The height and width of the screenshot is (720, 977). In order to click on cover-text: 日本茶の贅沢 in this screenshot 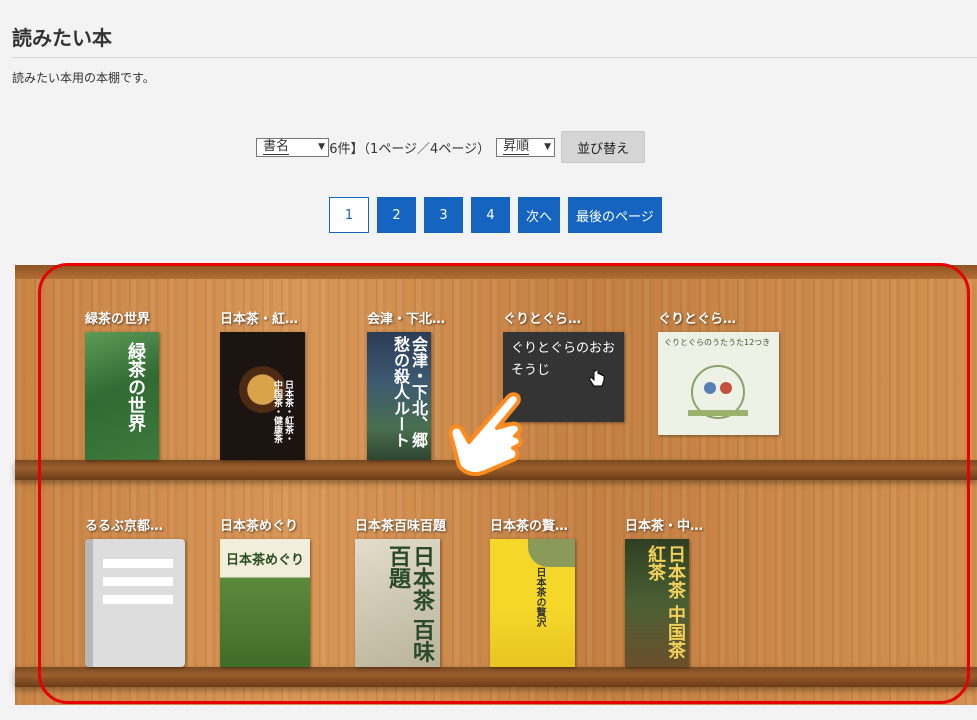, I will do `click(539, 597)`.